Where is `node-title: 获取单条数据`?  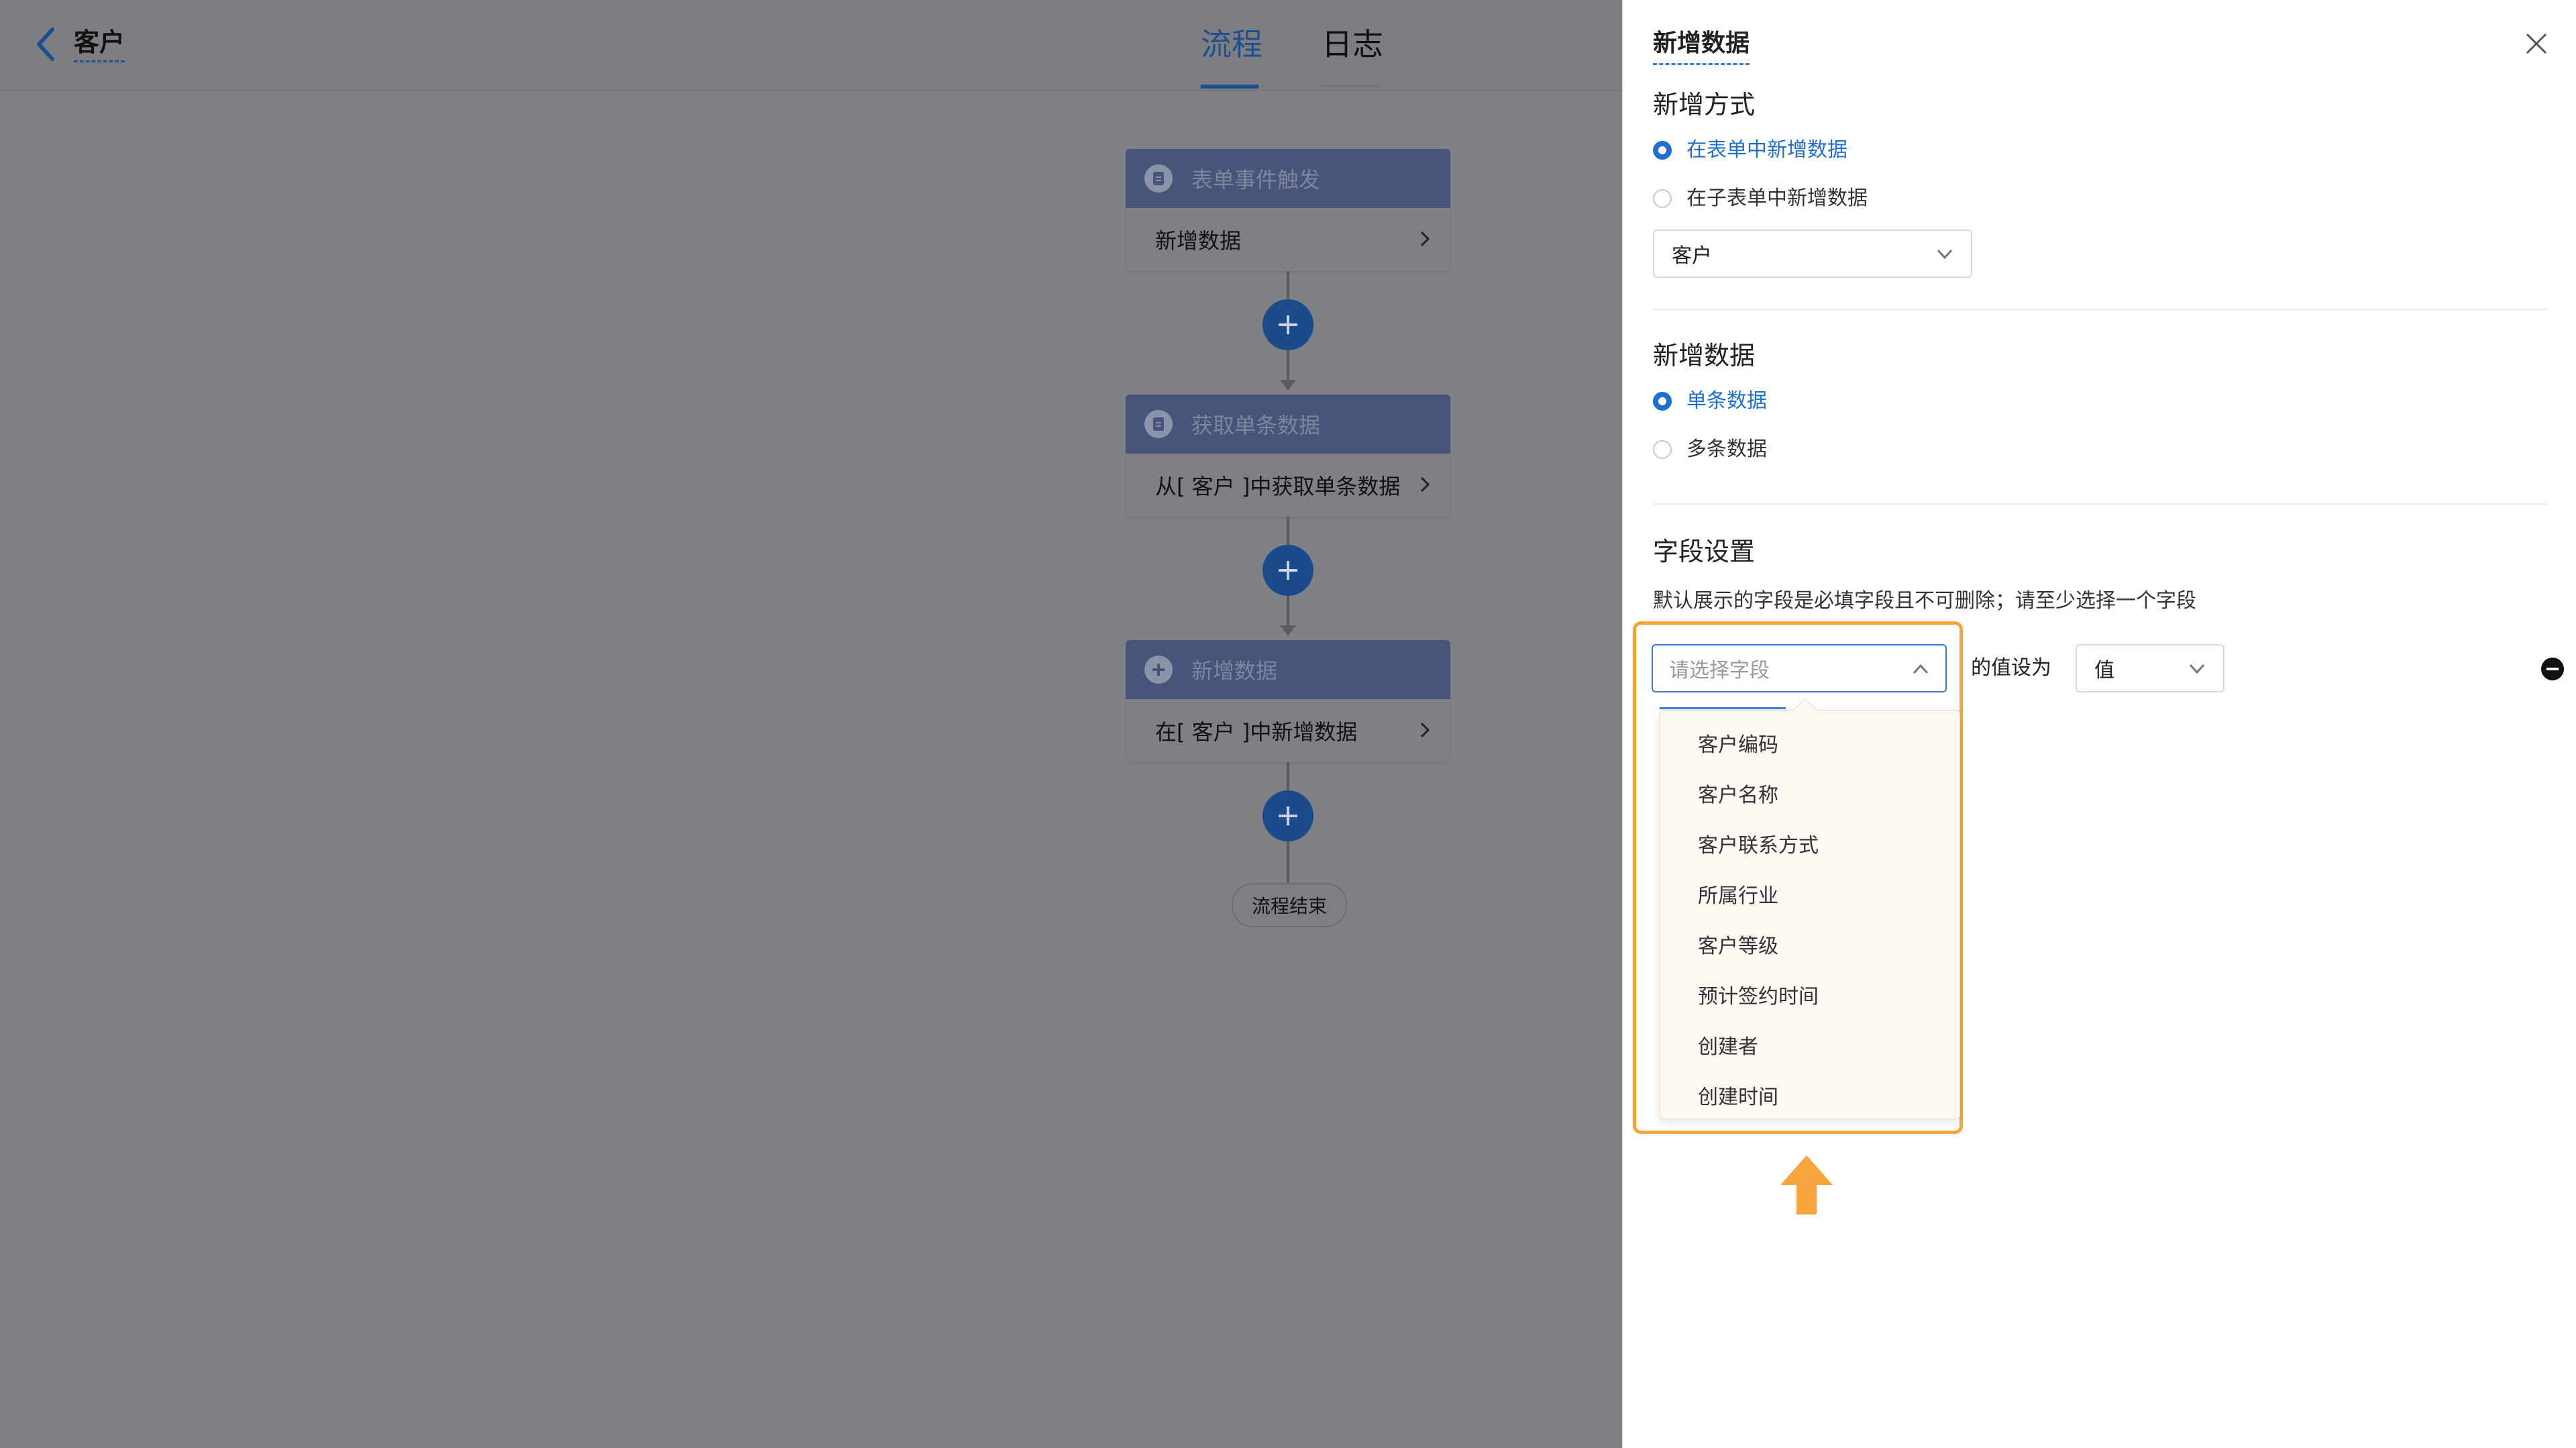
node-title: 获取单条数据 is located at coordinates (1256, 425).